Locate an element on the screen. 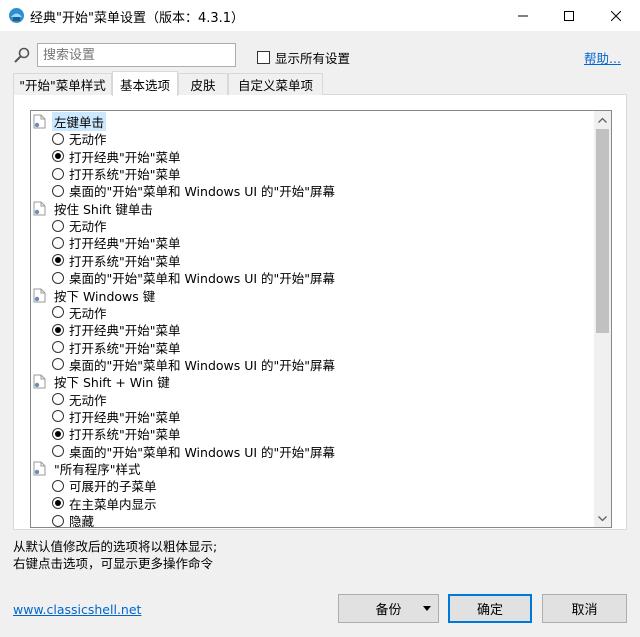  tree-group-label: 按下 Windows 键 is located at coordinates (105, 296).